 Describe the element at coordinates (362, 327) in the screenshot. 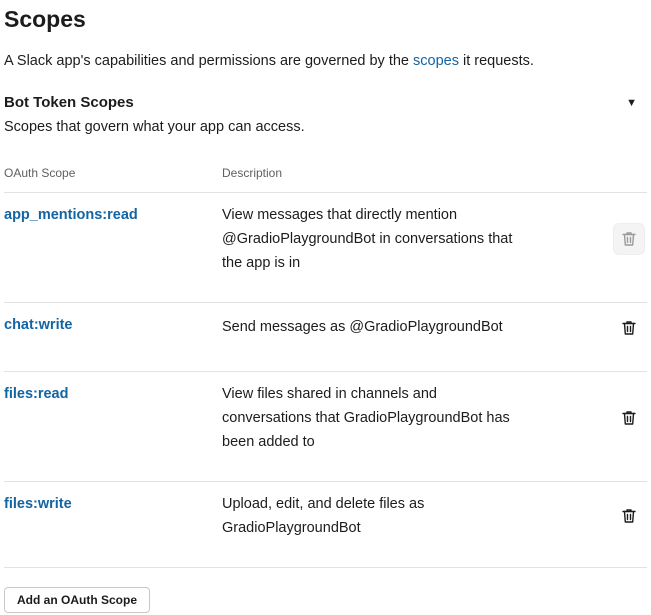

I see `description-line: Send messages as @GradioPlaygroundBot` at that location.